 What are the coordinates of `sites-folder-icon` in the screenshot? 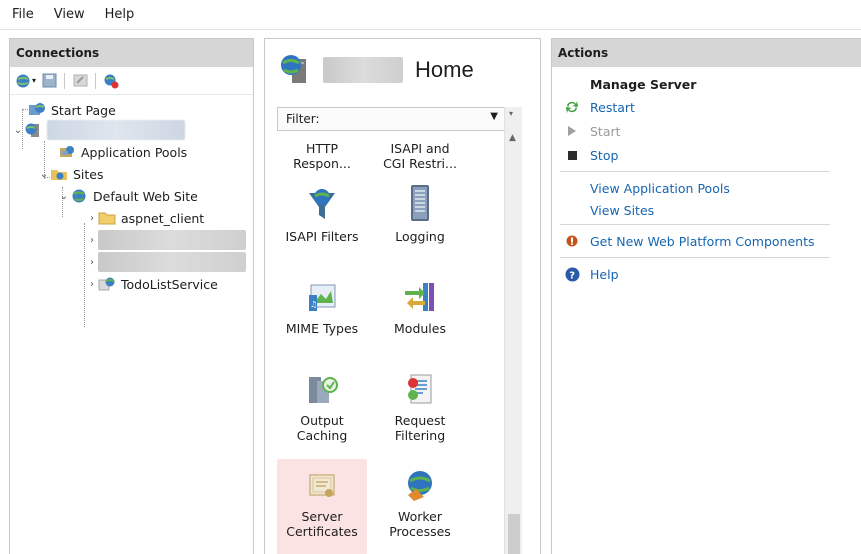 It's located at (59, 174).